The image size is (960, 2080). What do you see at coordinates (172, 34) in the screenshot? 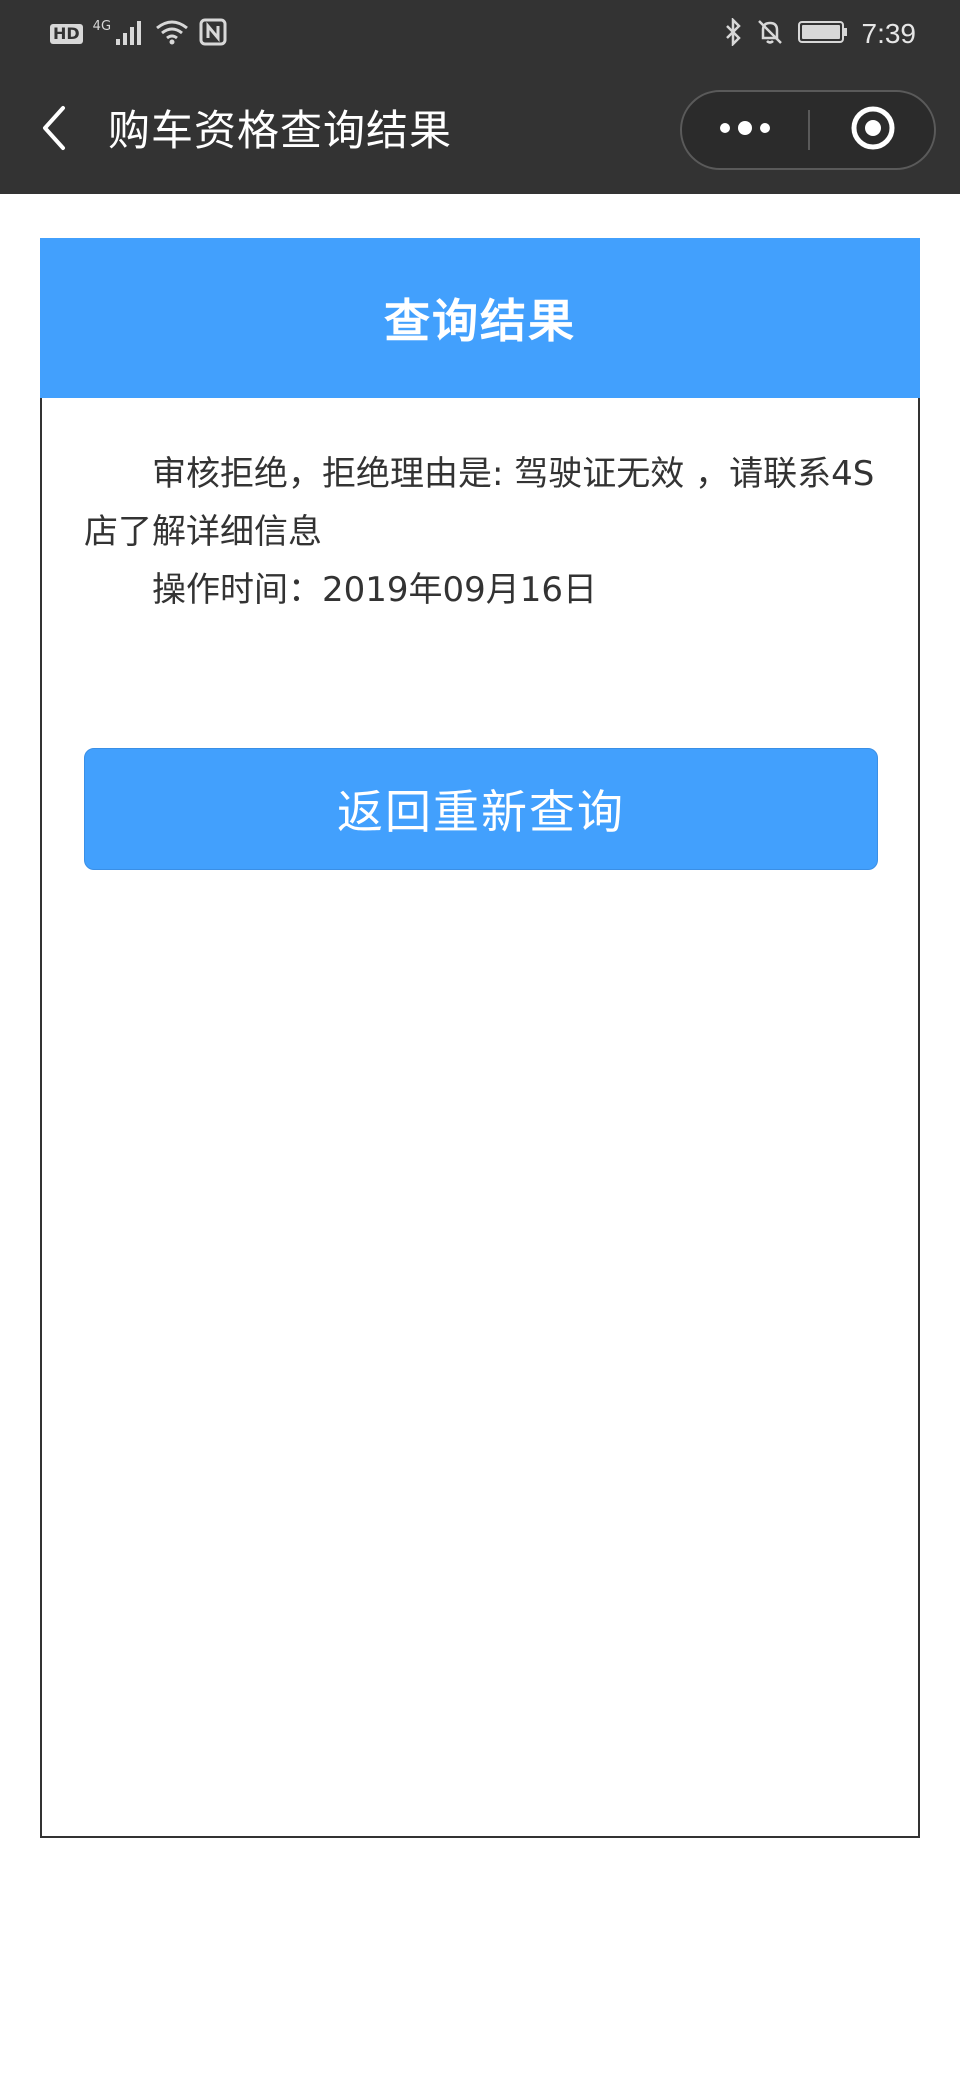
I see `wifi-icon` at bounding box center [172, 34].